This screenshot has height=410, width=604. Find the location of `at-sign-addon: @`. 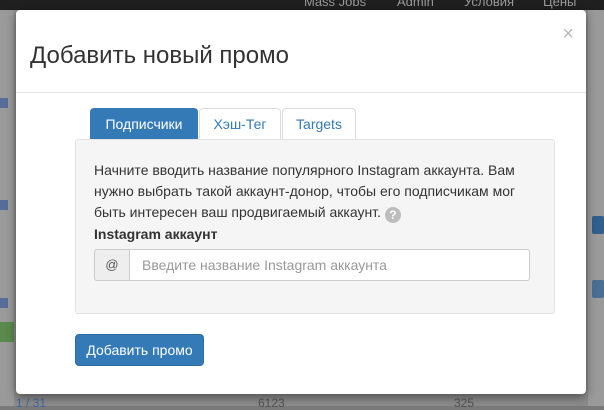

at-sign-addon: @ is located at coordinates (111, 265).